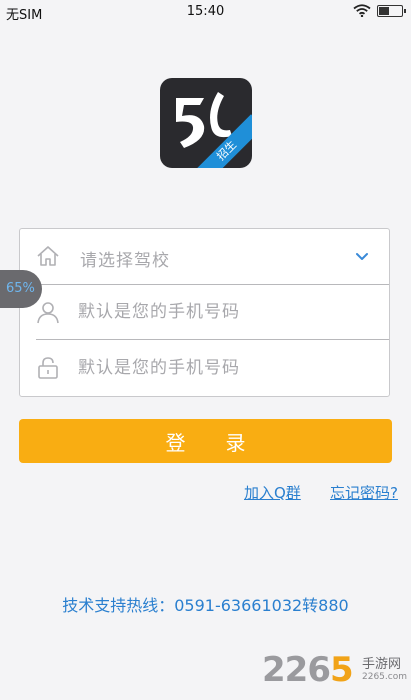 This screenshot has width=411, height=700. Describe the element at coordinates (204, 256) in the screenshot. I see `school-select: 请选择驾校` at that location.